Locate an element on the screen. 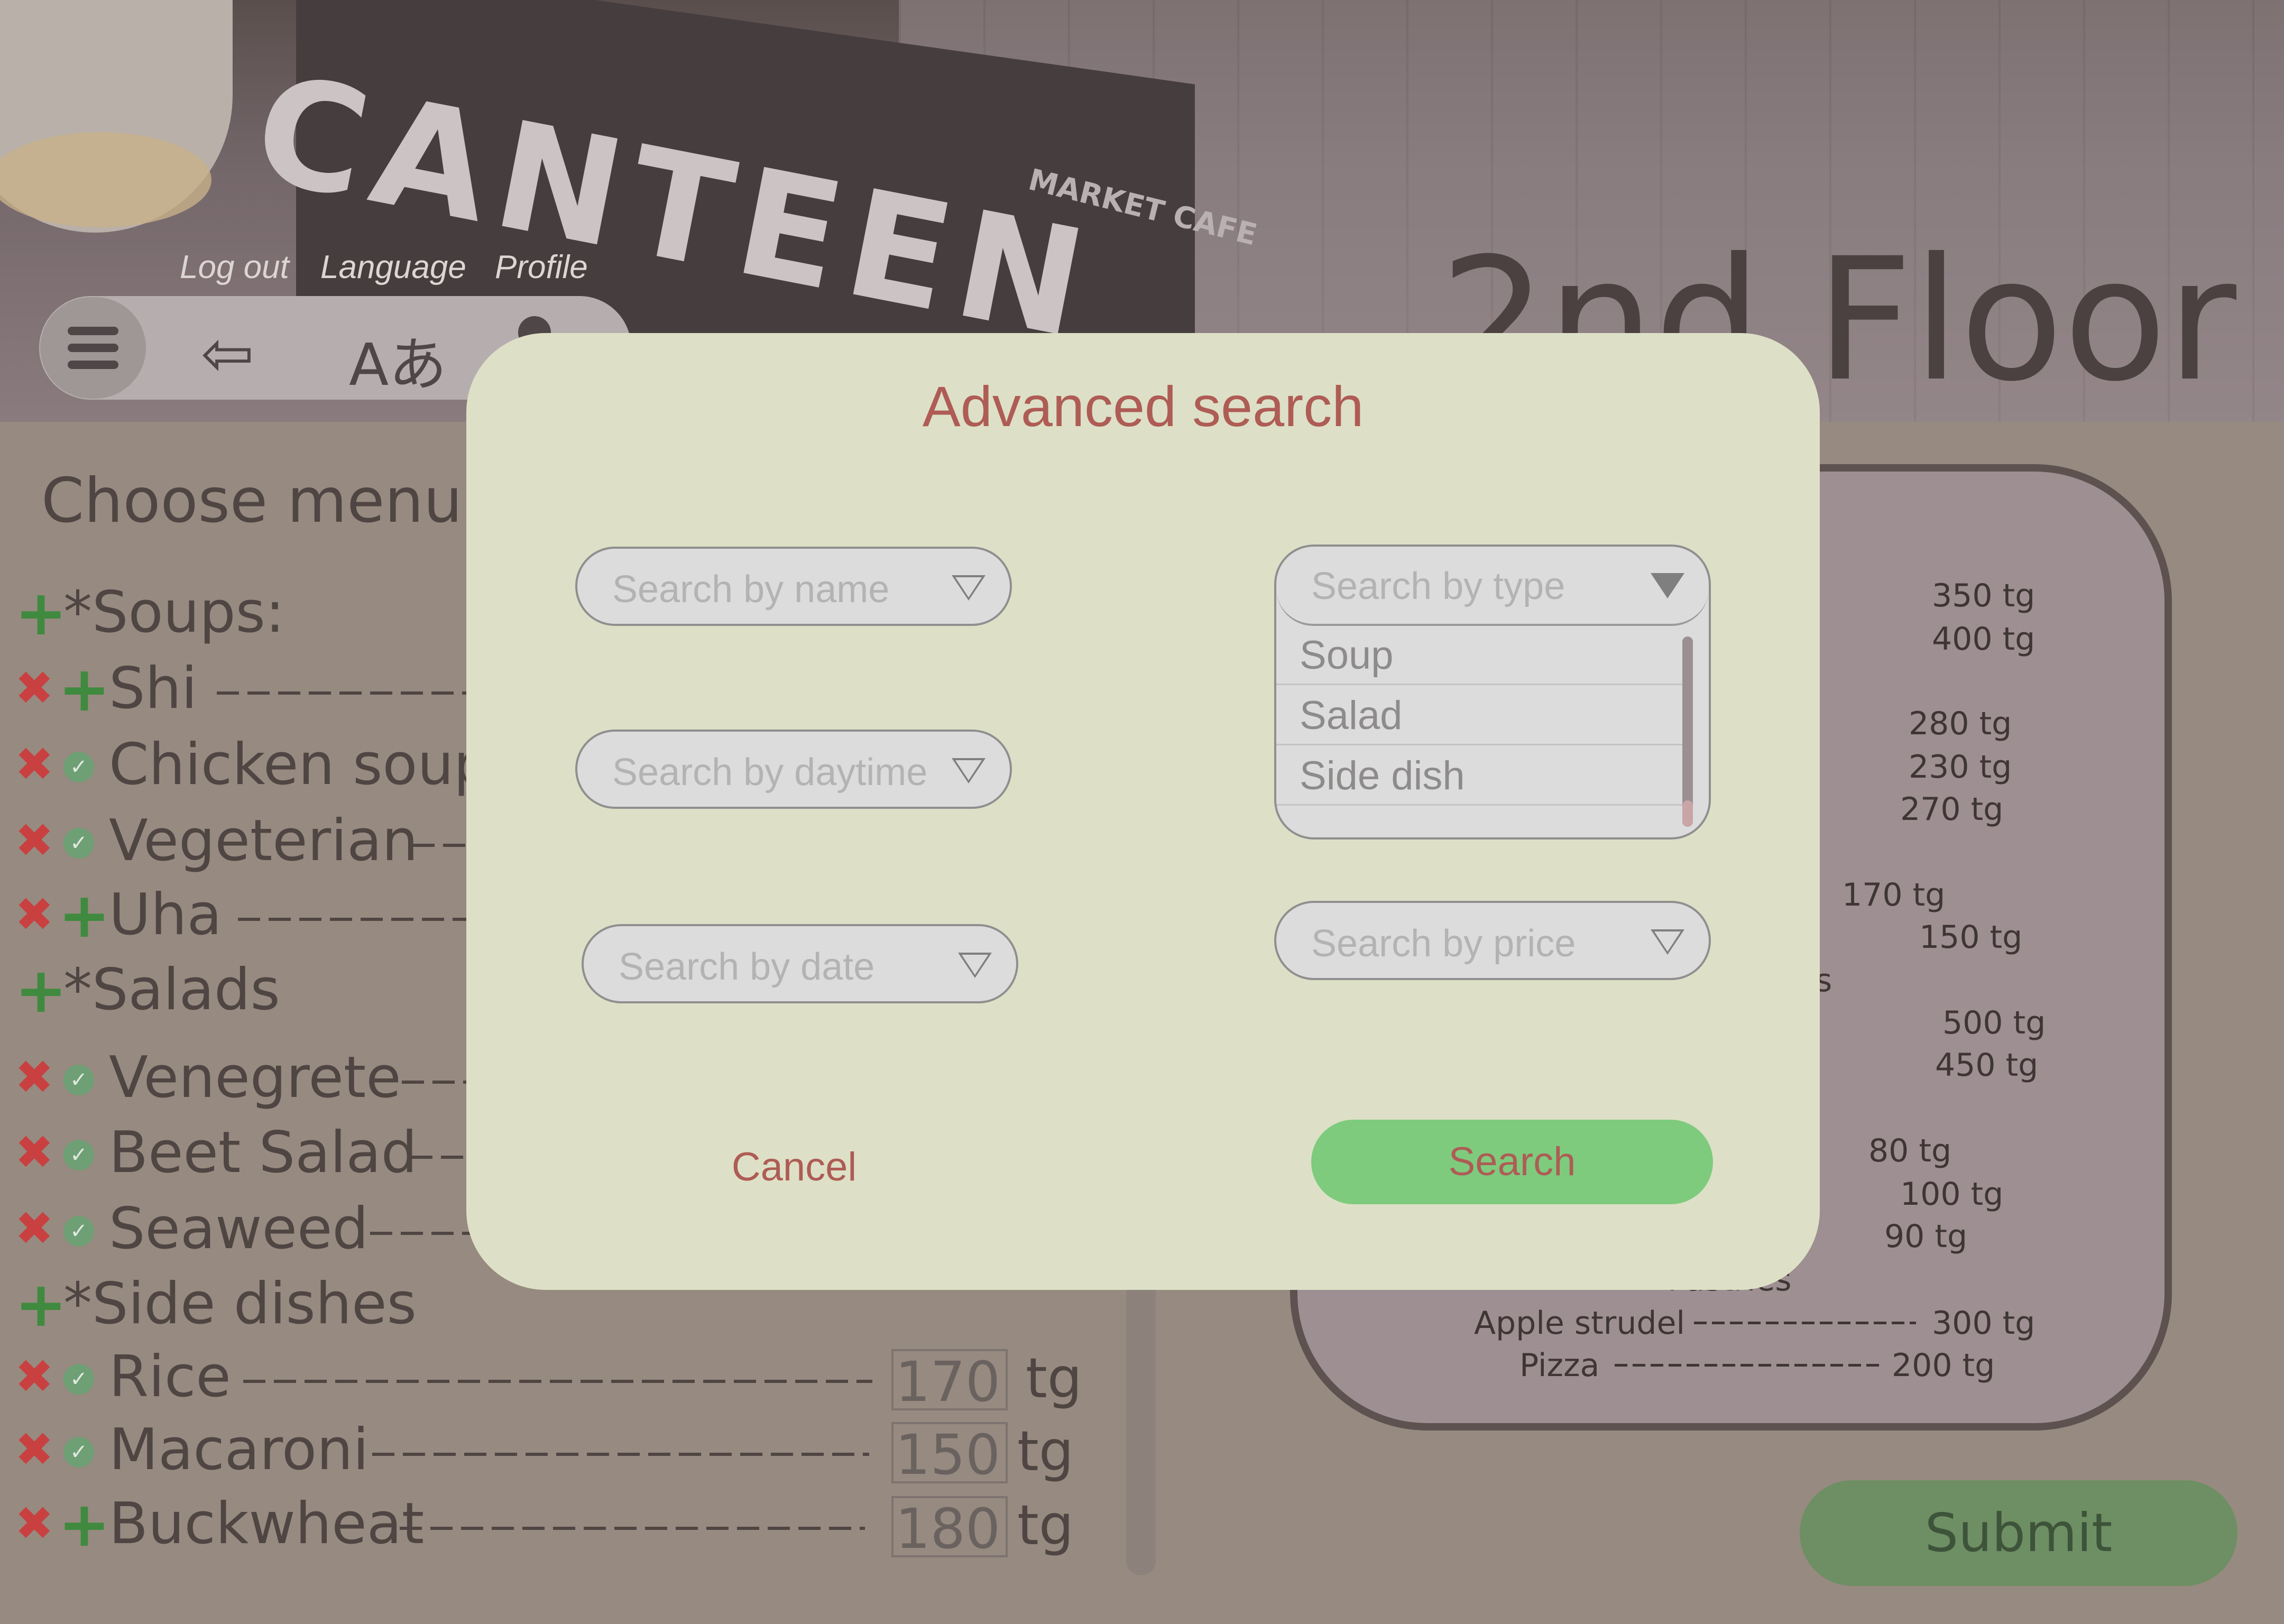 Image resolution: width=2284 pixels, height=1624 pixels. item-name: Beet Salad is located at coordinates (263, 1153).